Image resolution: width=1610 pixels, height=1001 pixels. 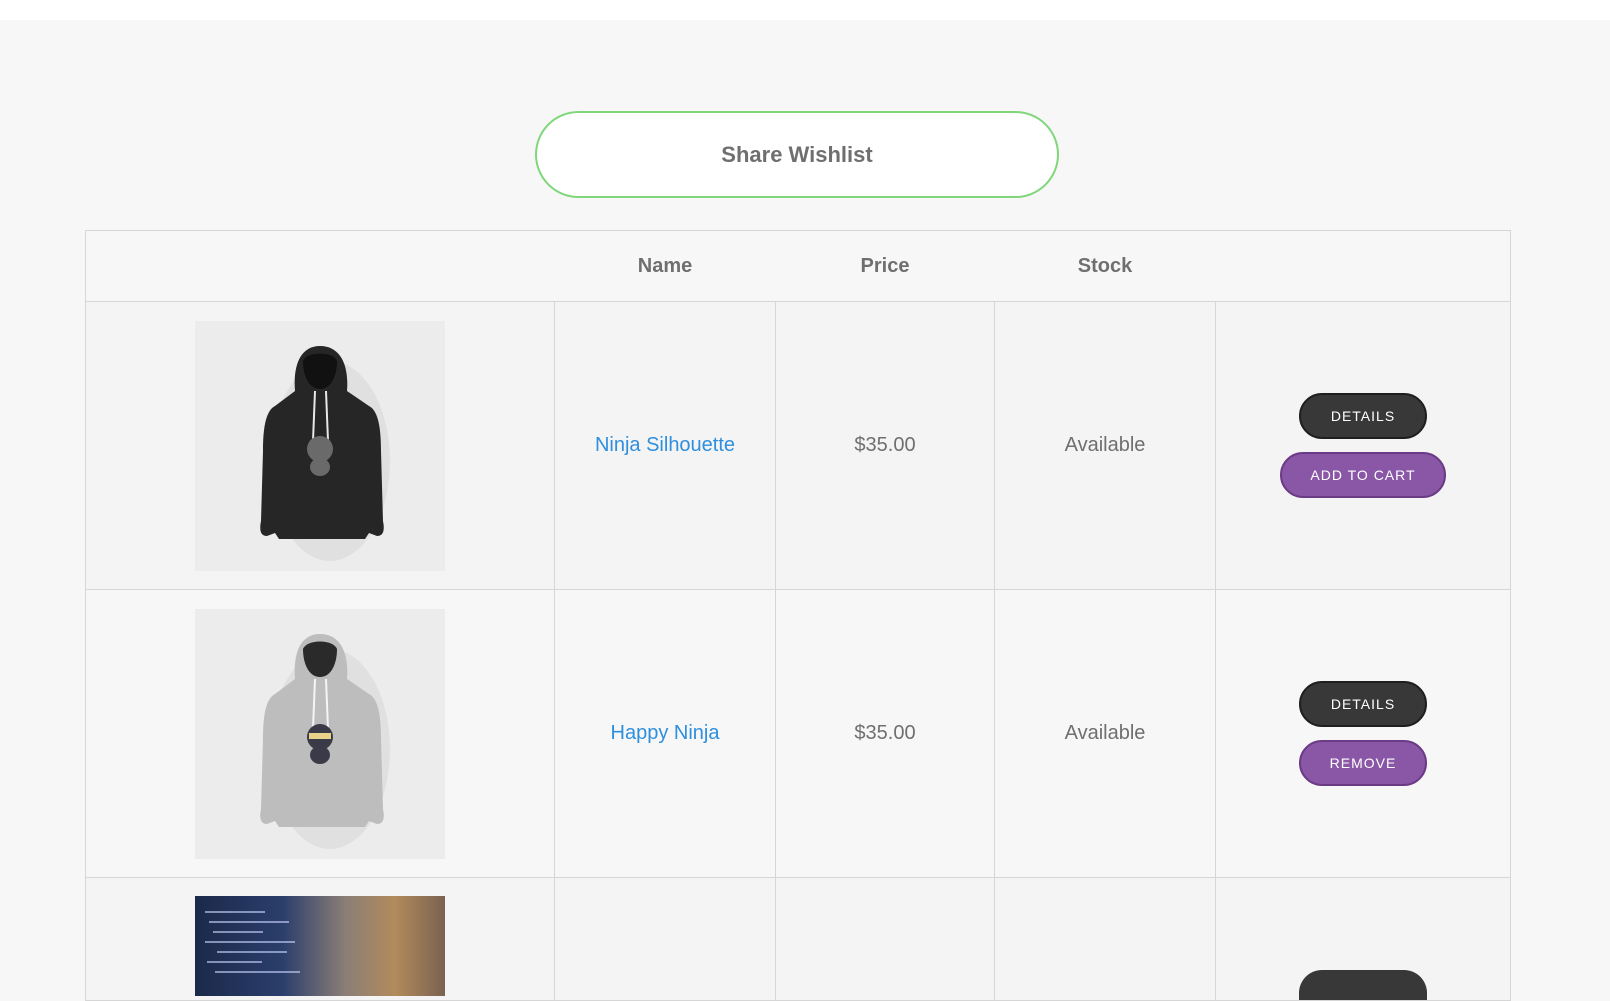 I want to click on product-actions-cell: Details Remove, so click(x=1363, y=733).